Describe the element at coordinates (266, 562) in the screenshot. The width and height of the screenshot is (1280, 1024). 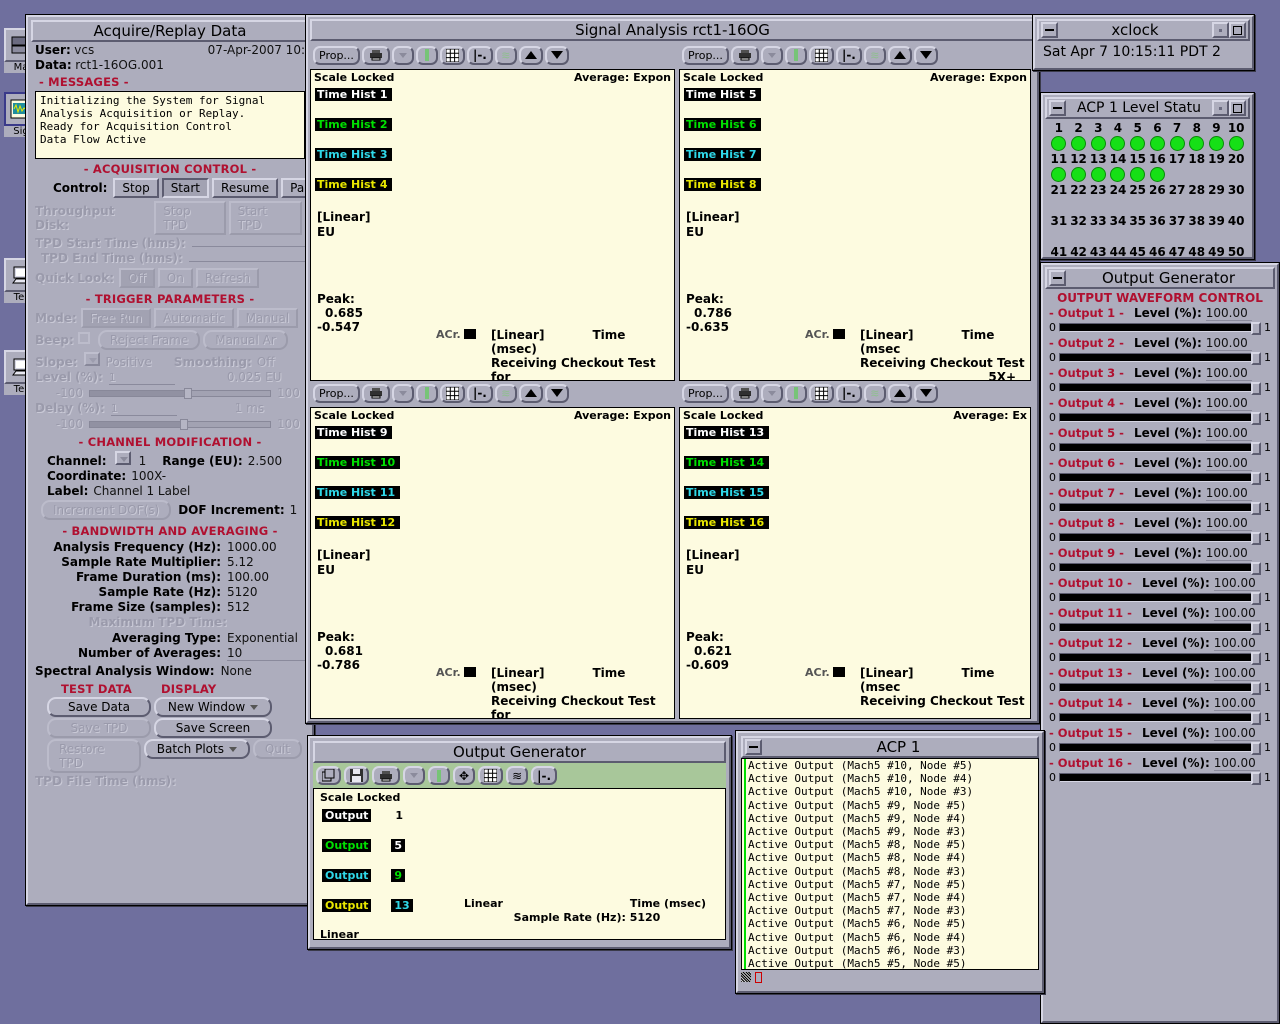
I see `field-value: 5.12` at that location.